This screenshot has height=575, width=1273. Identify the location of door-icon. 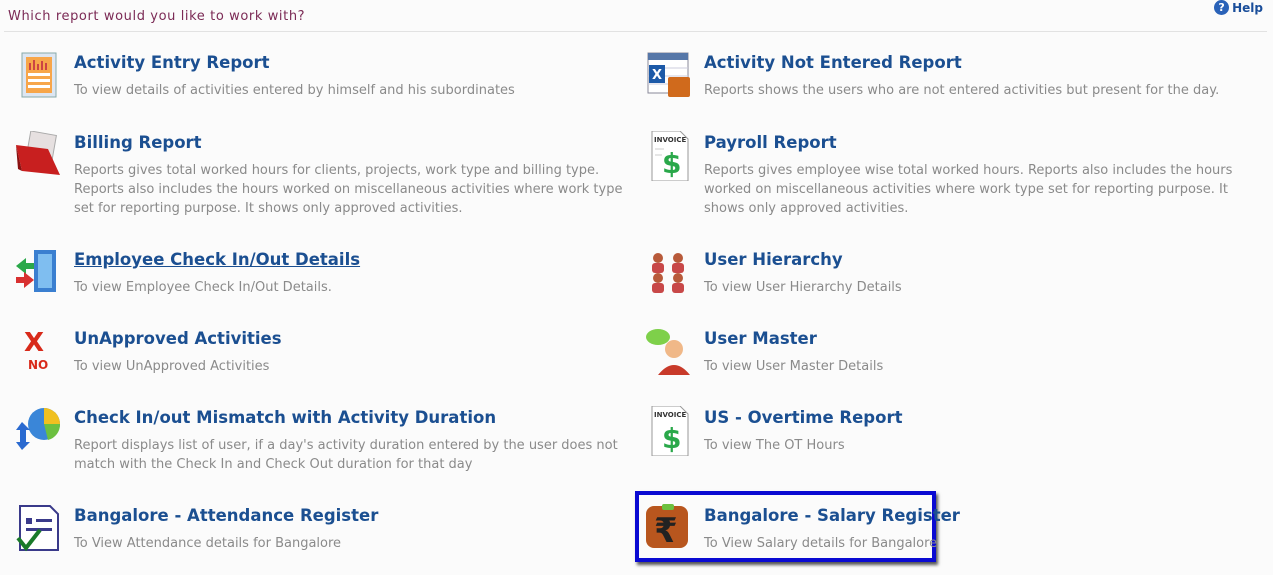
(36, 271).